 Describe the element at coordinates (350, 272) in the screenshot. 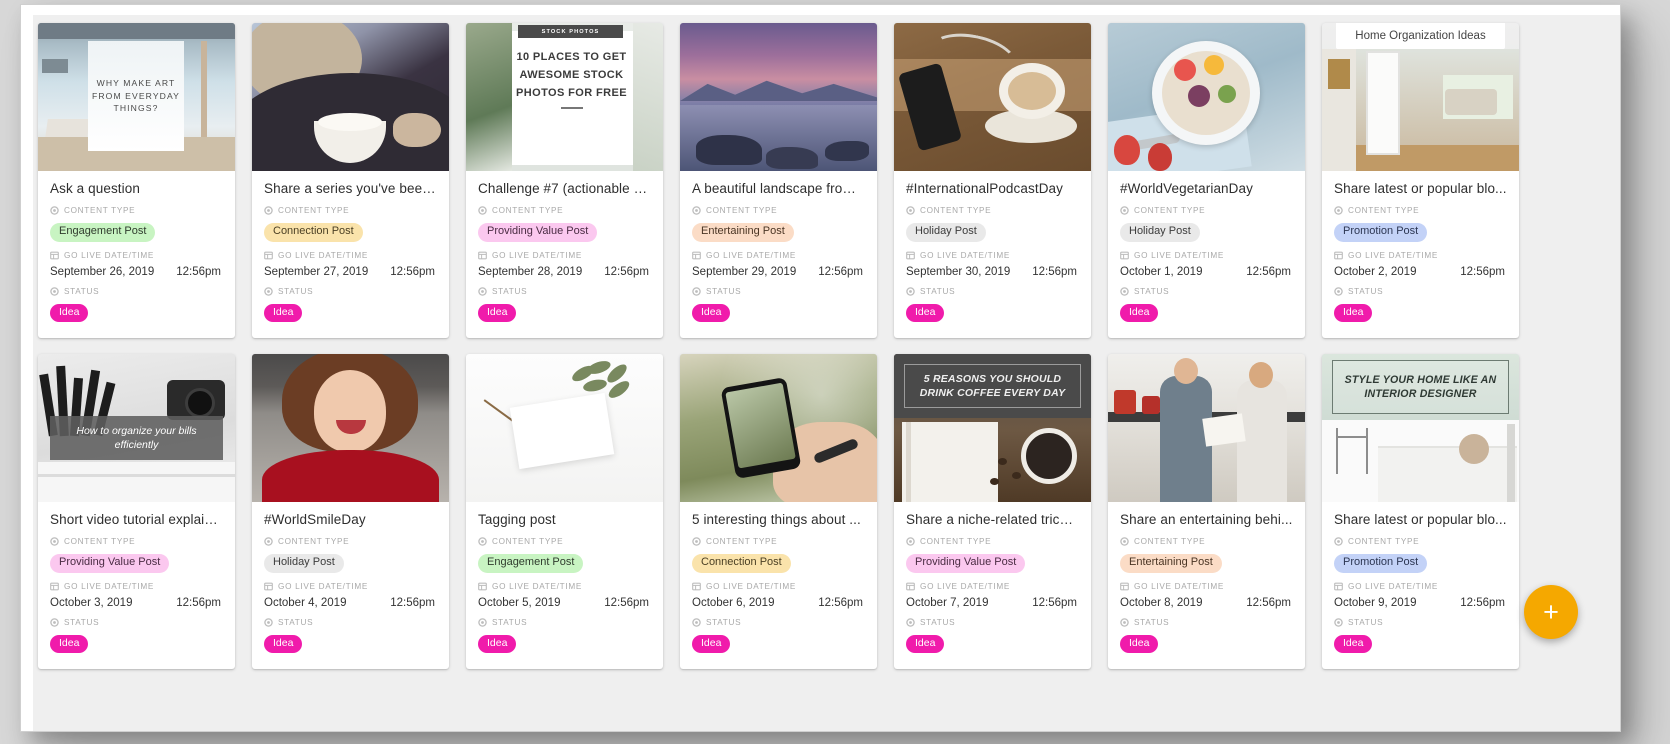

I see `go-live-value: September 27, 2019 12:56pm` at that location.